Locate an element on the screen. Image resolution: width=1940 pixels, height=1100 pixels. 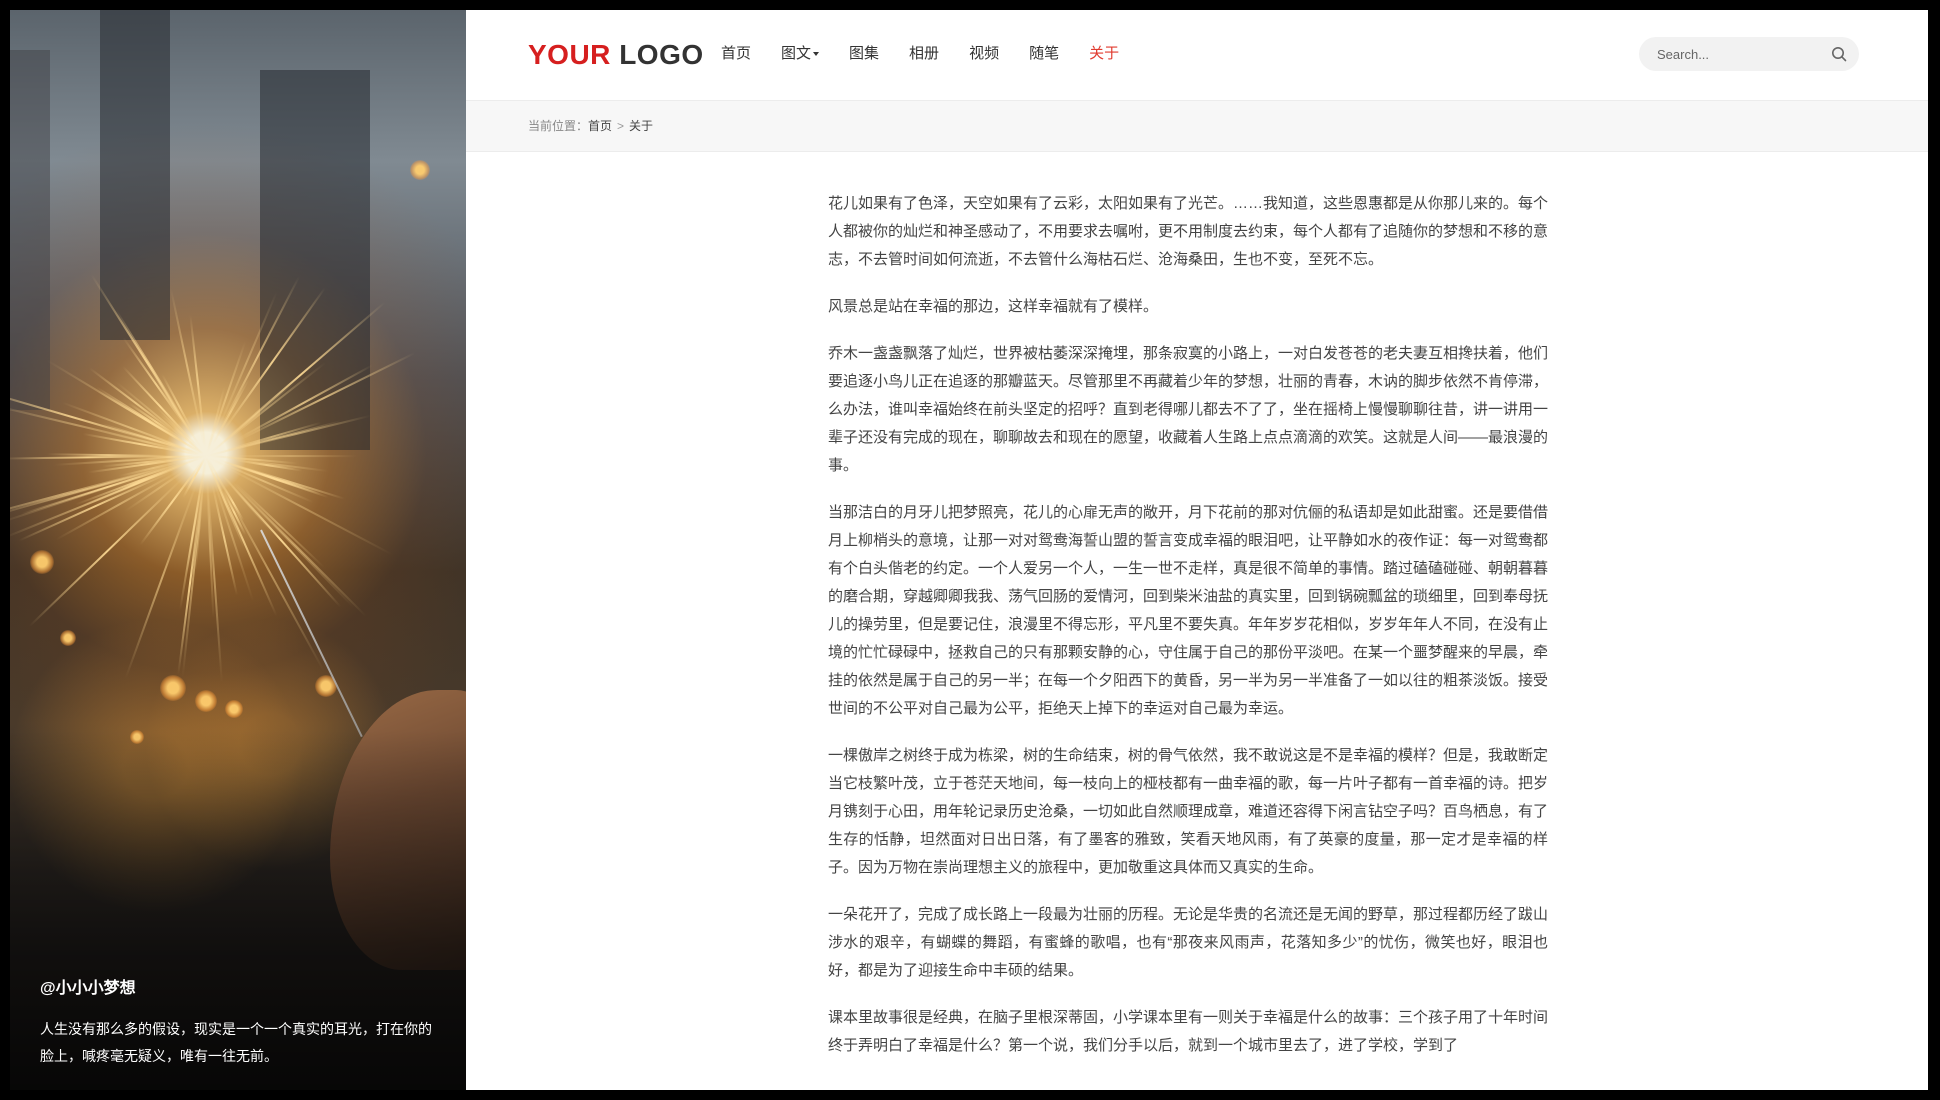
nav-label: 图集 is located at coordinates (864, 53).